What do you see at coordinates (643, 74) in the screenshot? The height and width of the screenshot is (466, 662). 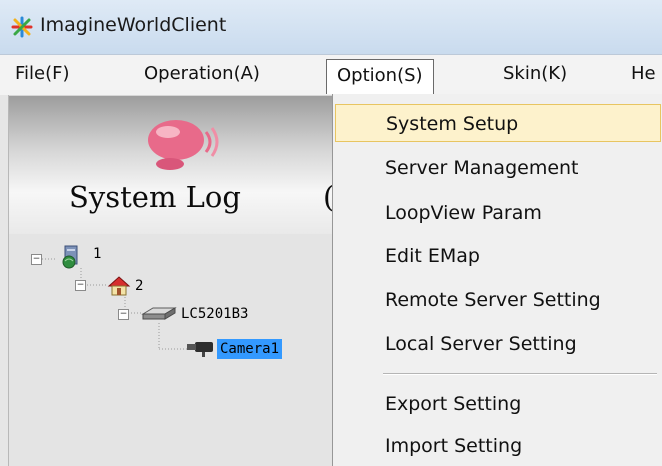 I see `menu-help: He` at bounding box center [643, 74].